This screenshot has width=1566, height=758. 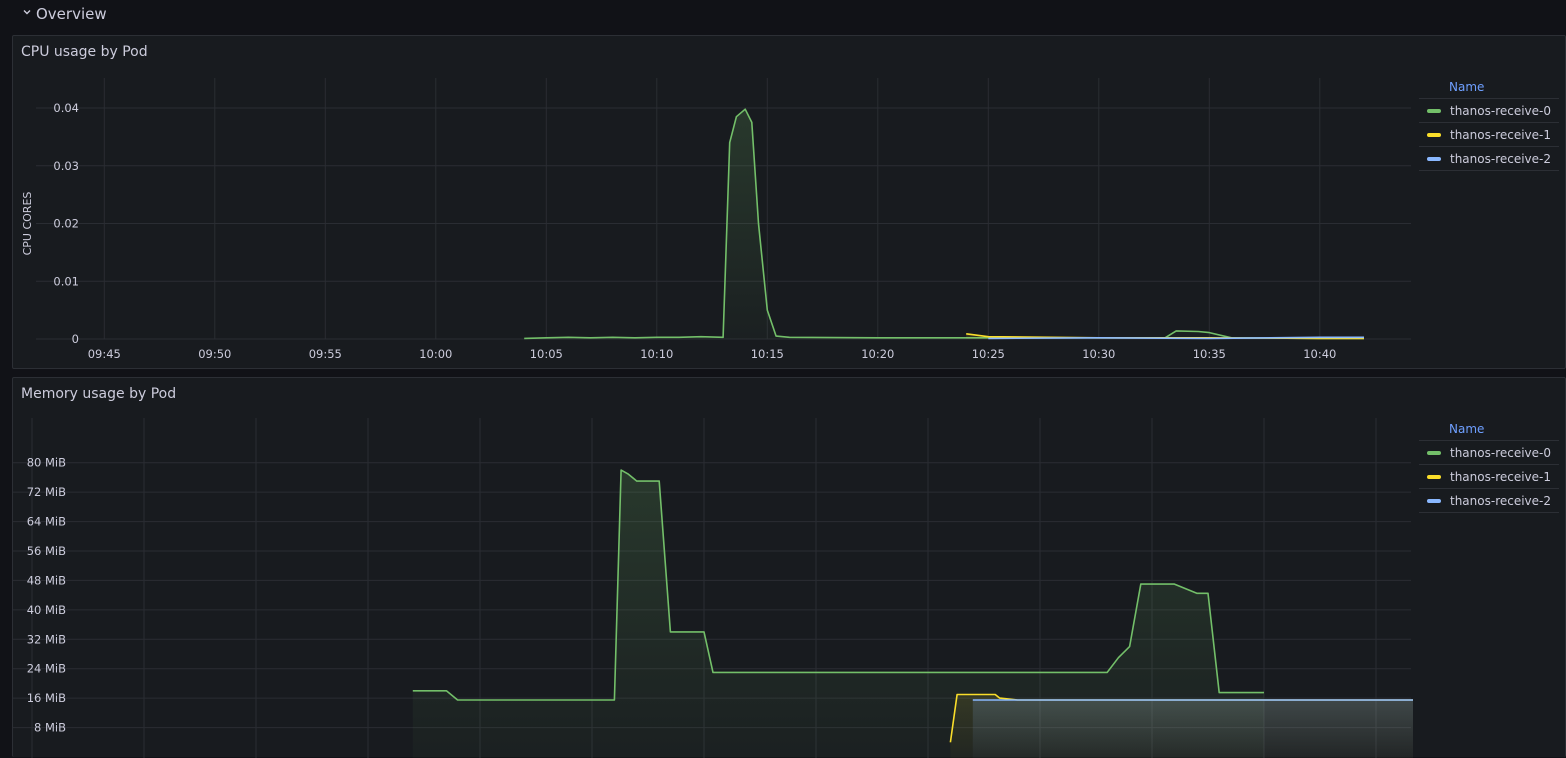 I want to click on y-axis-label: CPU CORES, so click(x=27, y=224).